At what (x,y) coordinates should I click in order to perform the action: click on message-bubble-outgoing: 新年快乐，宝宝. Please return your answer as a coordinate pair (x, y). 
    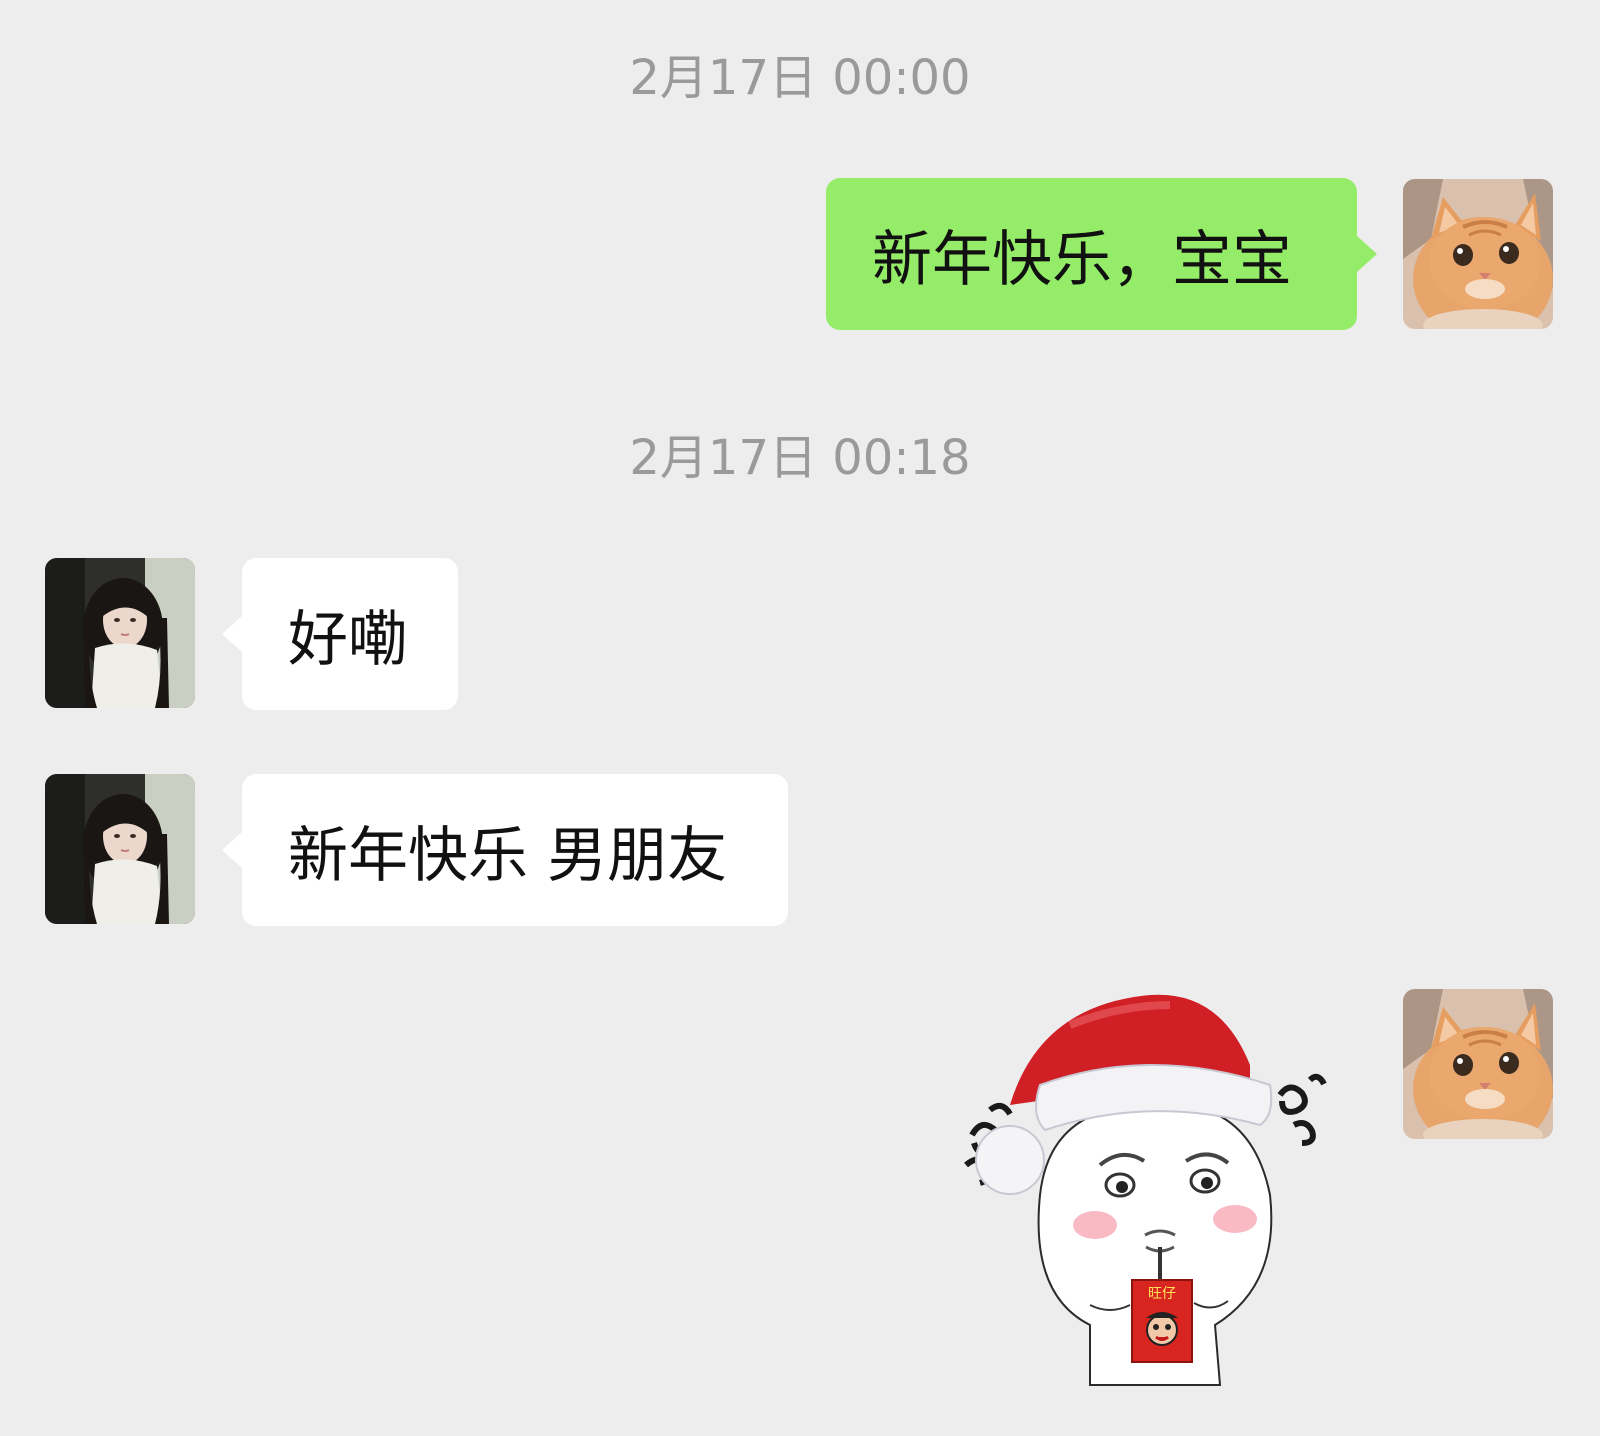
    Looking at the image, I should click on (1101, 254).